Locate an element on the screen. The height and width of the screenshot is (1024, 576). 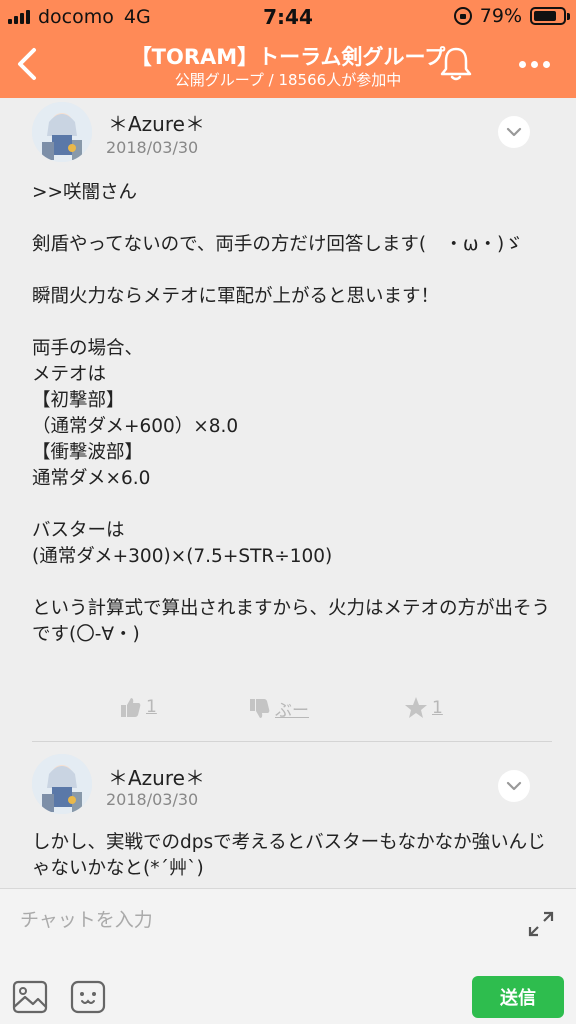
bell-icon is located at coordinates (456, 64).